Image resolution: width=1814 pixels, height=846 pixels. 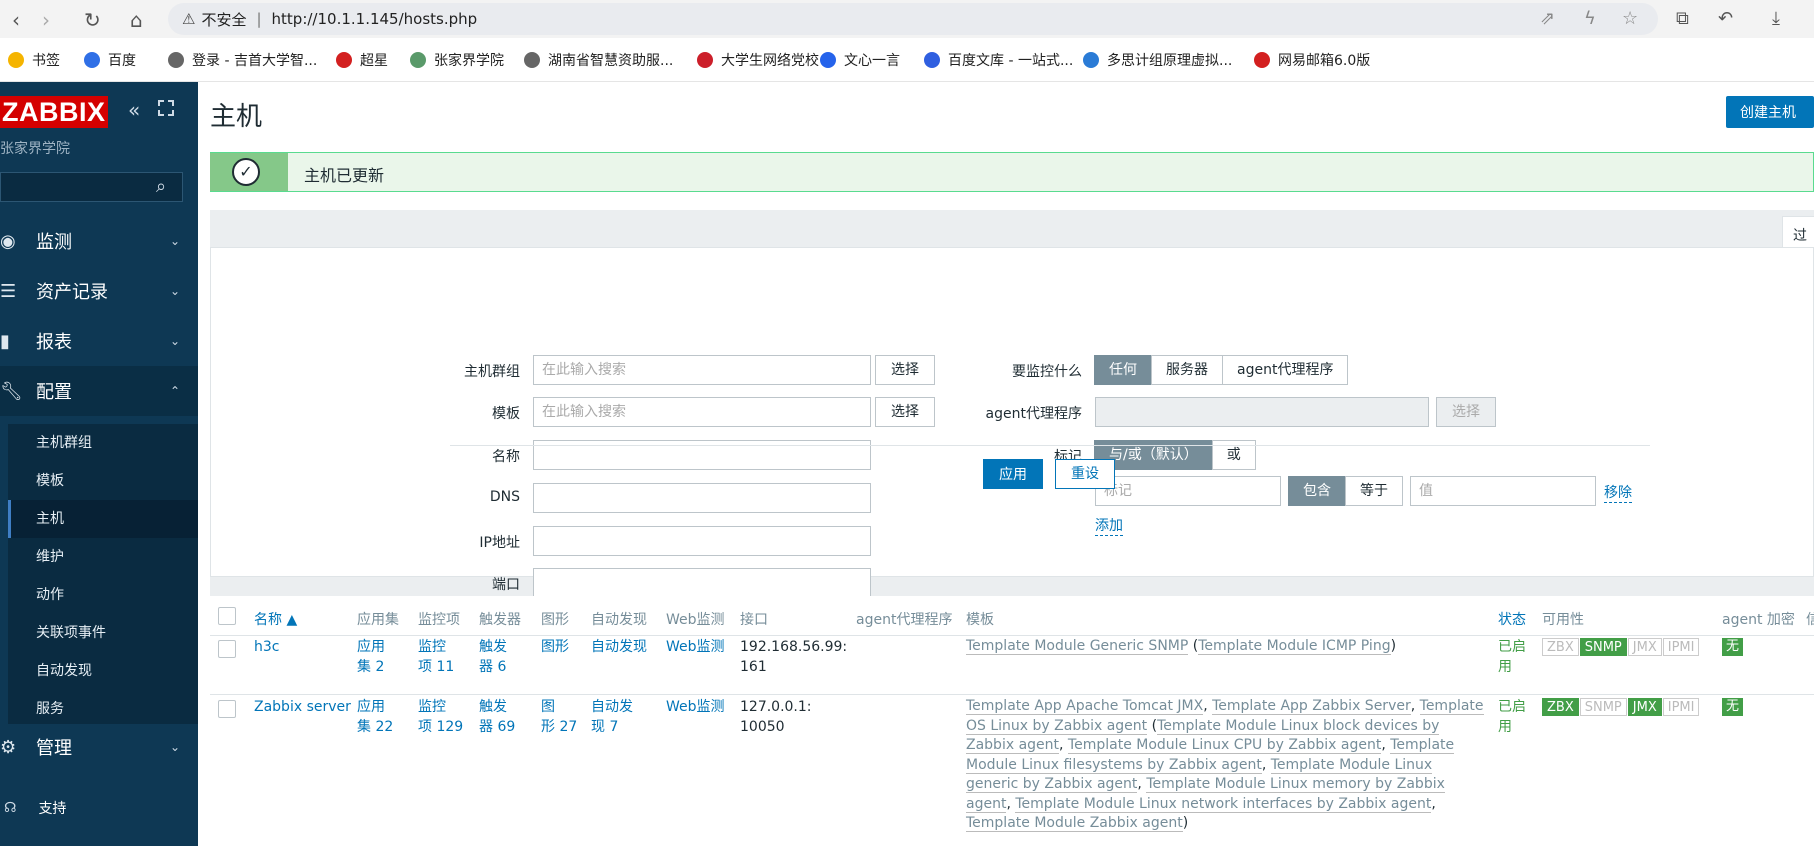 What do you see at coordinates (758, 60) in the screenshot?
I see `bookmark-item: 大学生网络党校` at bounding box center [758, 60].